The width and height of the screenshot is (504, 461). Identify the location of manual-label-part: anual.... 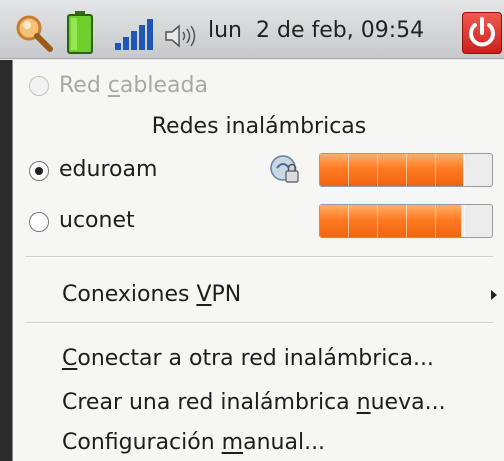
(284, 442).